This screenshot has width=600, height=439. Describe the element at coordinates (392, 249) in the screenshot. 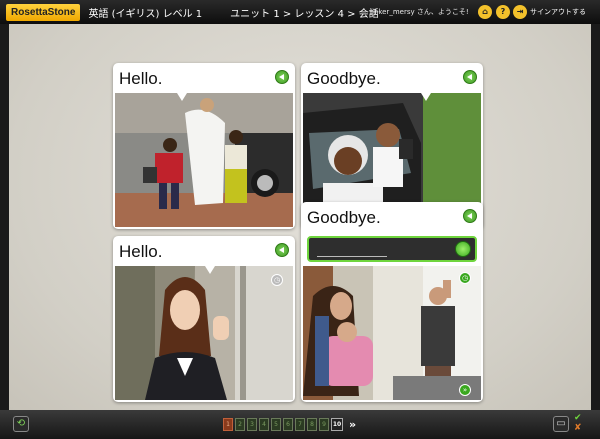

I see `answer-field` at that location.